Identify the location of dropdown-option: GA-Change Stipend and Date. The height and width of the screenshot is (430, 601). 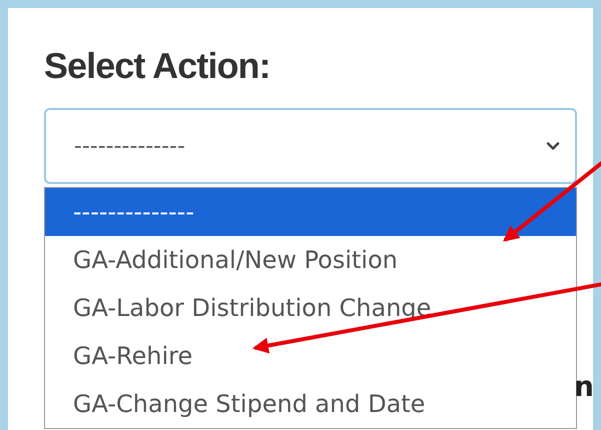
(310, 404).